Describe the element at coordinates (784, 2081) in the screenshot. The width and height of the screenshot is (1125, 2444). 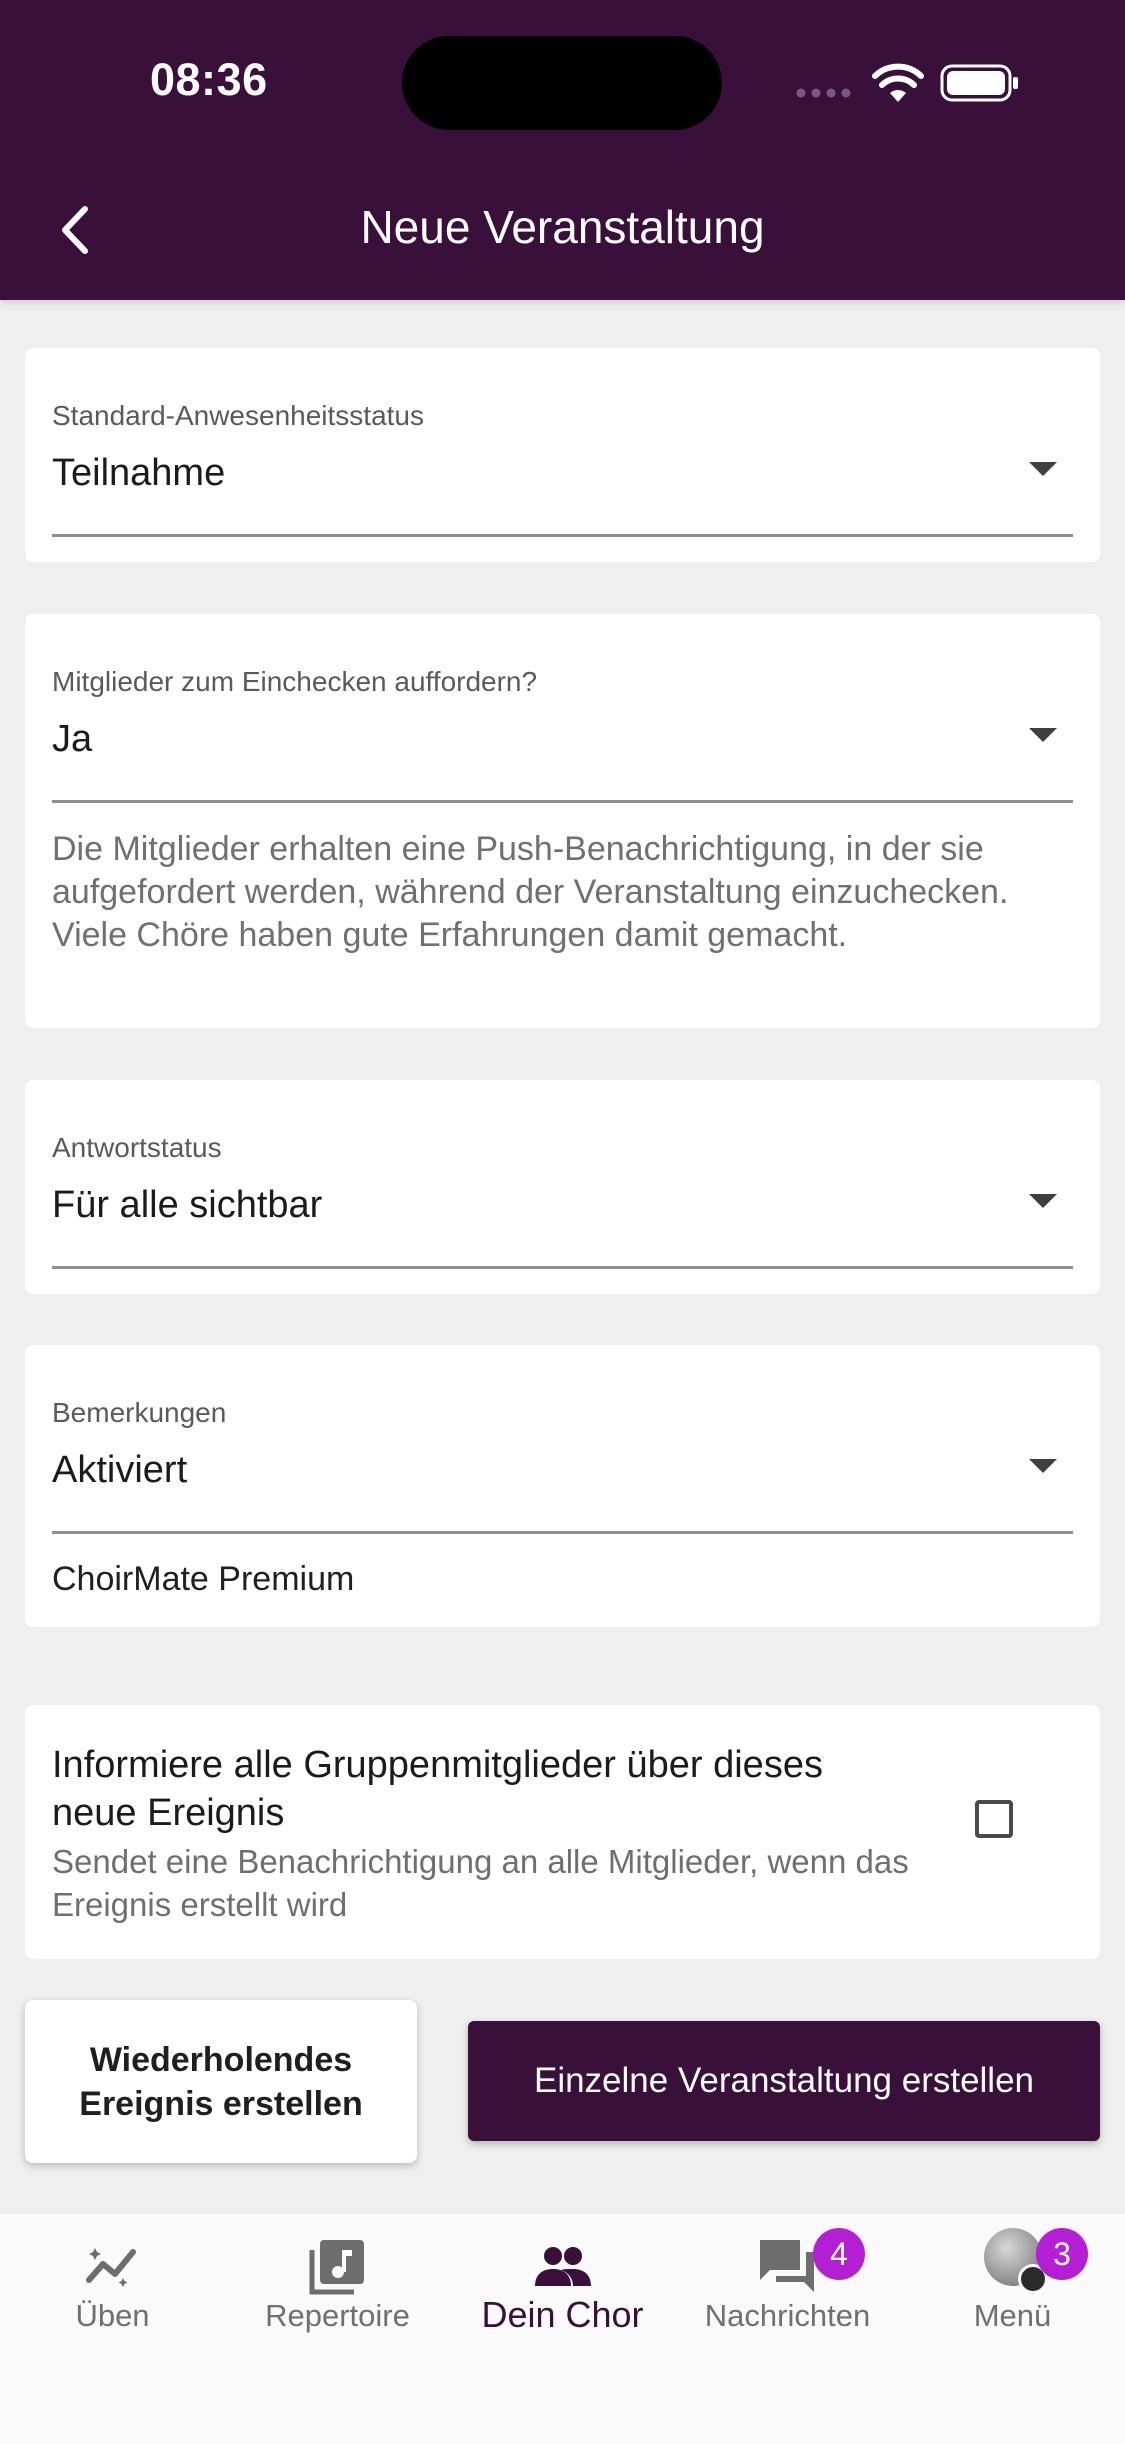
I see `create-single-event-button: Einzelne Veranstaltung erstellen` at that location.